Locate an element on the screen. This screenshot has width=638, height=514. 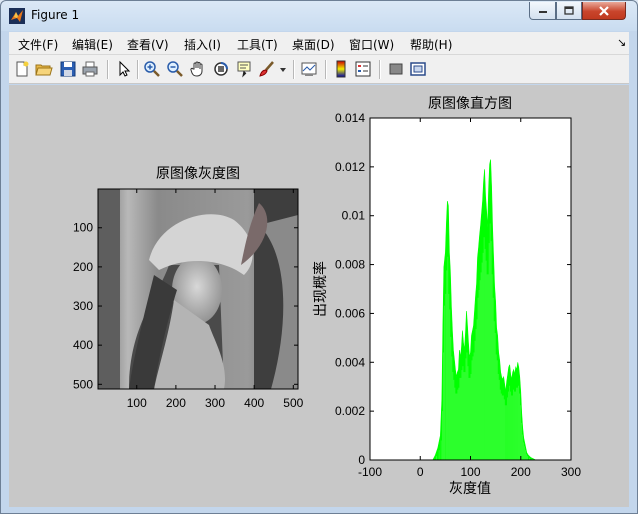
brush-icon is located at coordinates (267, 69).